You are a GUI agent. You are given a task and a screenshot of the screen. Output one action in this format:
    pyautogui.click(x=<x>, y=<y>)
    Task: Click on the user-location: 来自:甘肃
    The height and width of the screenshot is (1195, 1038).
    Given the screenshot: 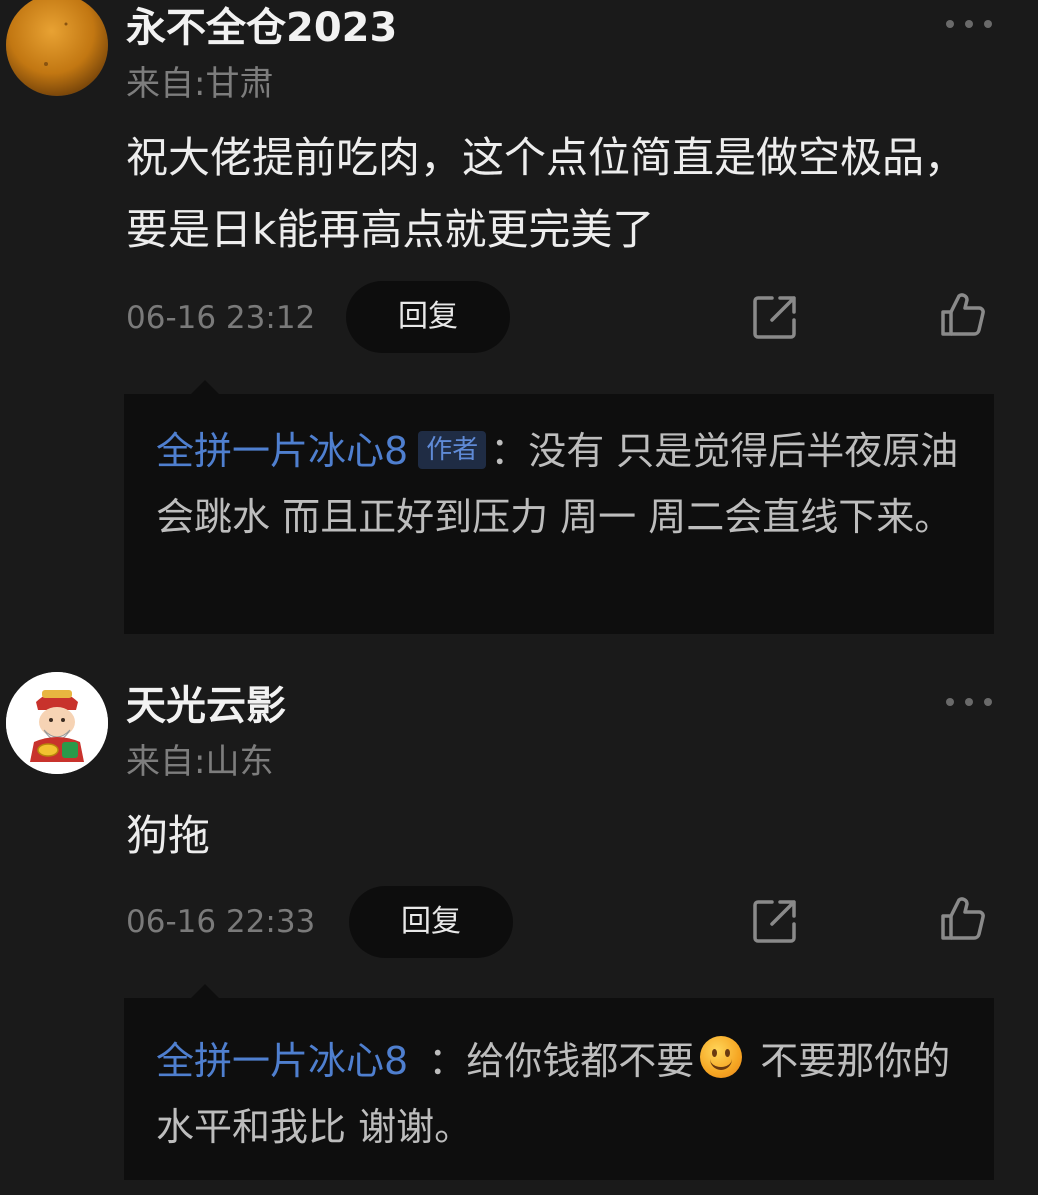 What is the action you would take?
    pyautogui.click(x=200, y=84)
    